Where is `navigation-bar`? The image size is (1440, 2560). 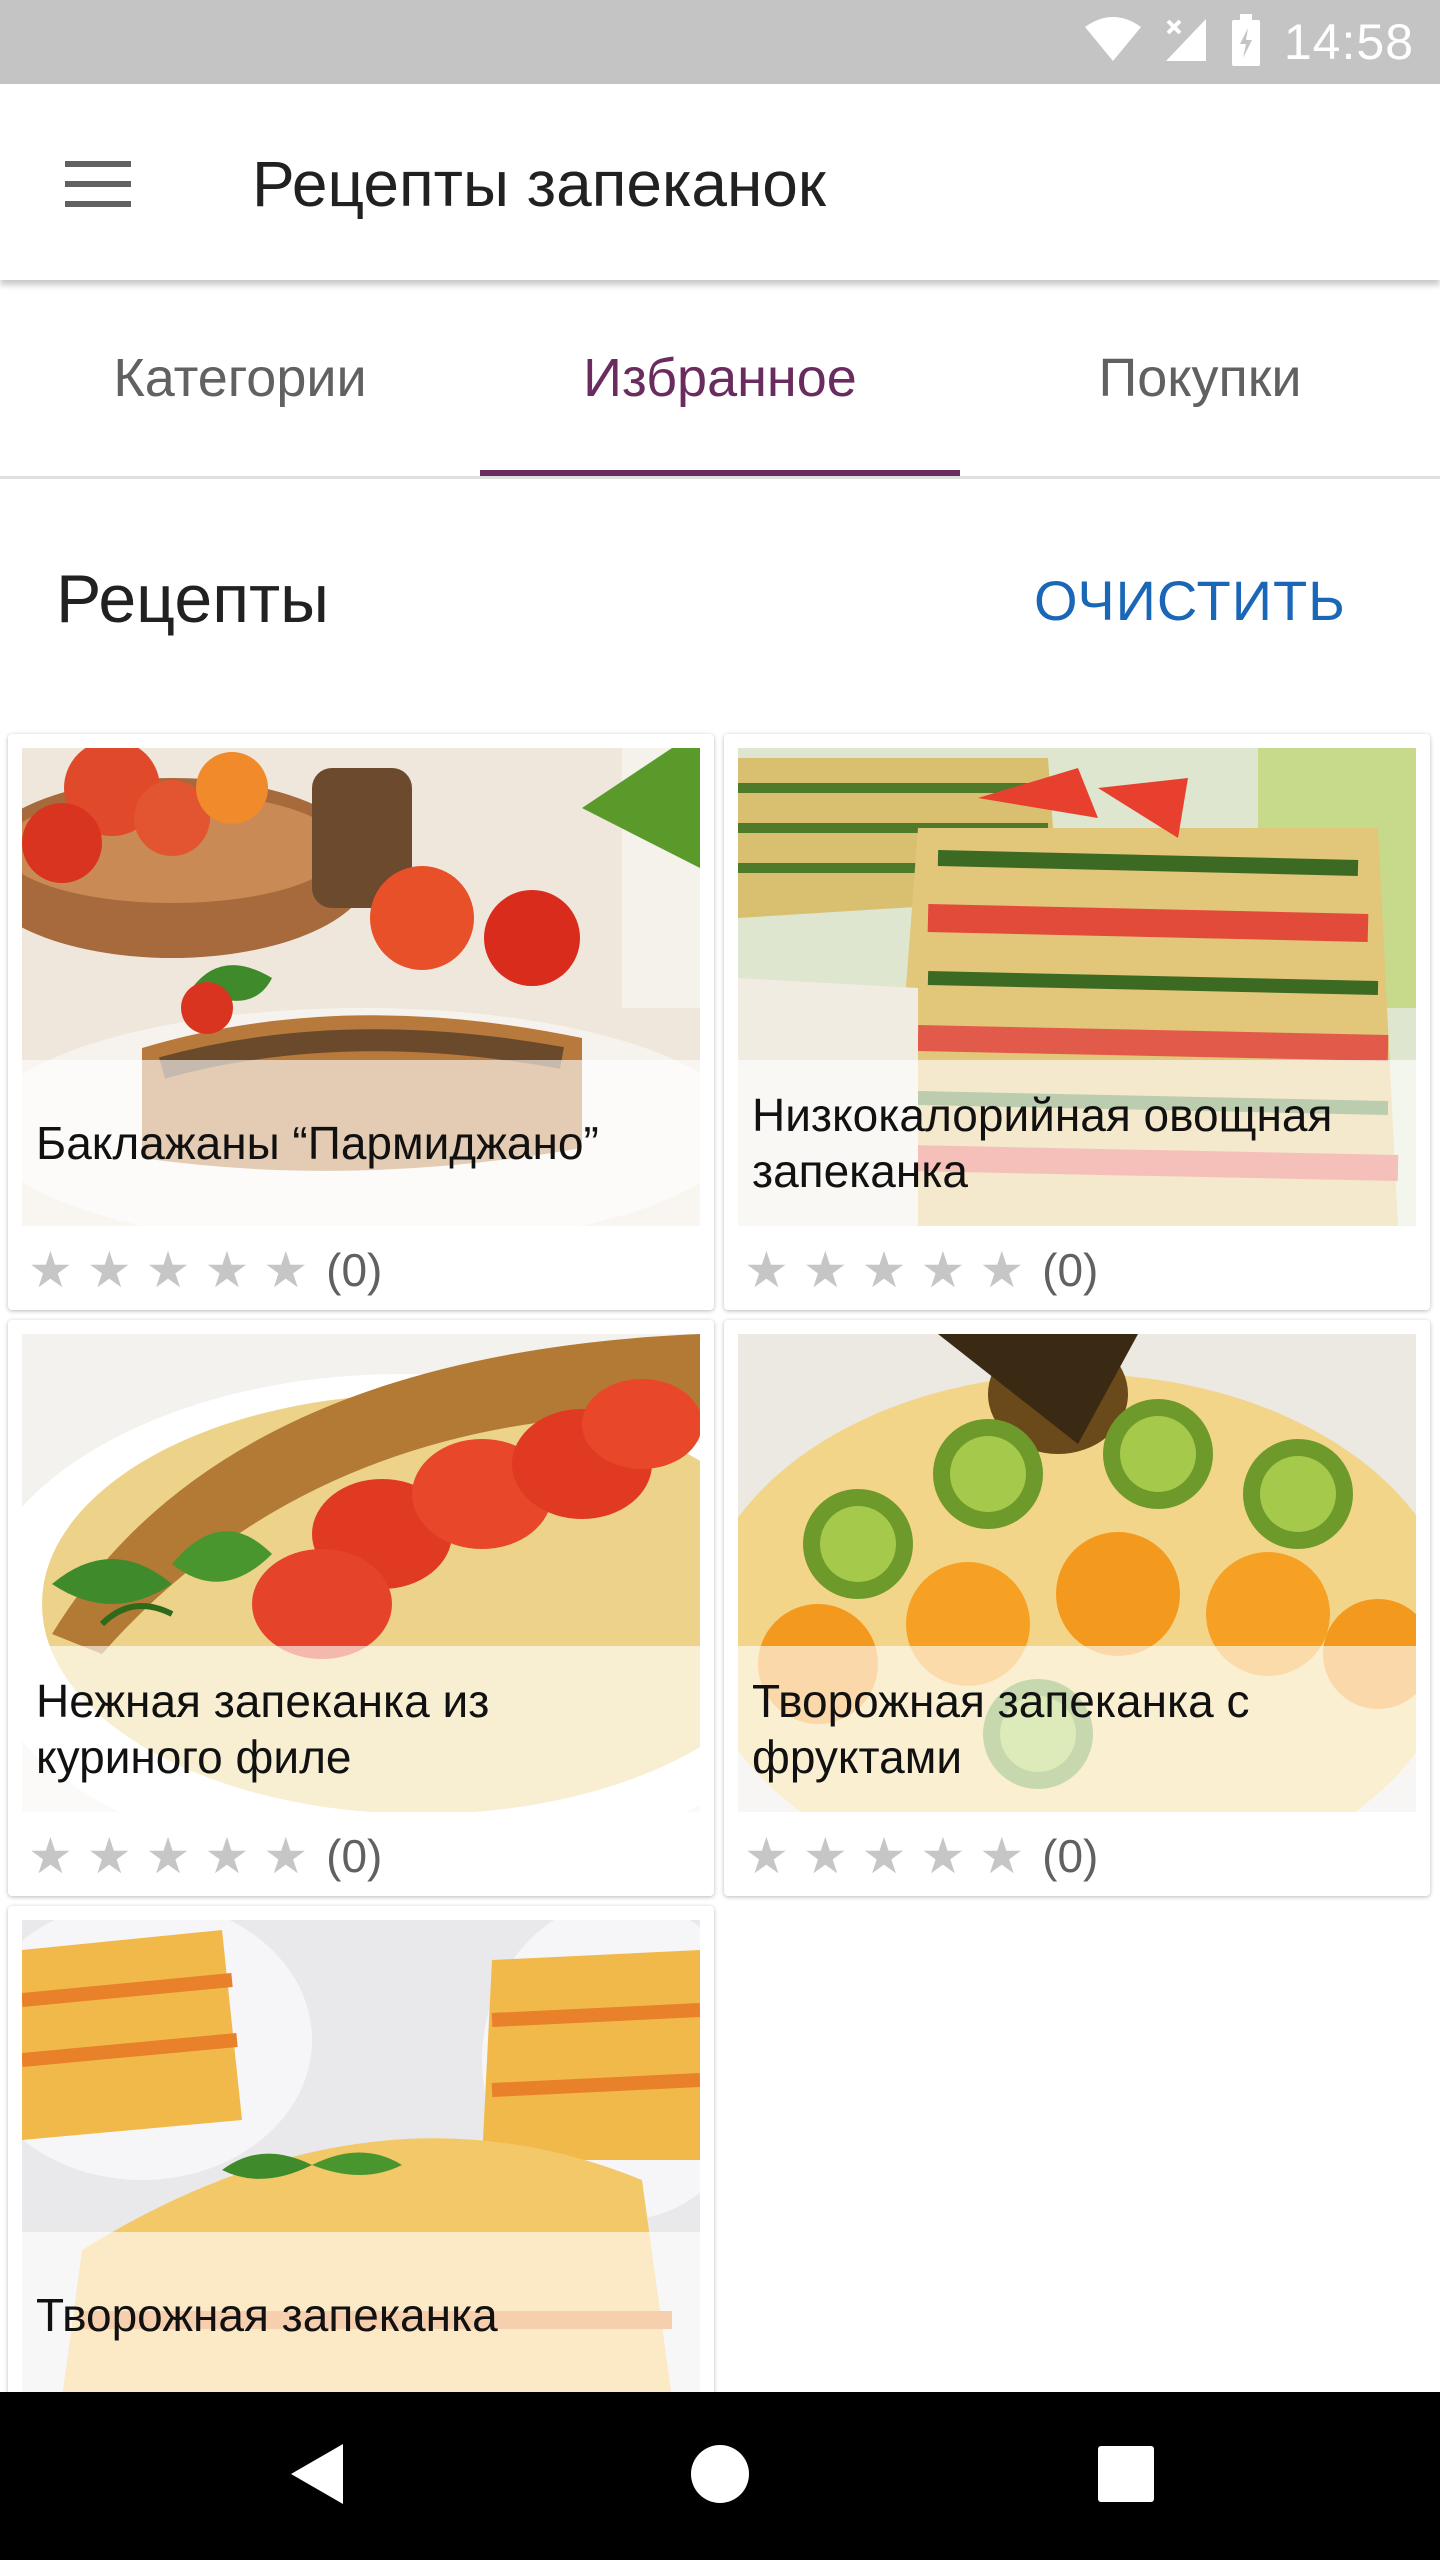
navigation-bar is located at coordinates (720, 2476).